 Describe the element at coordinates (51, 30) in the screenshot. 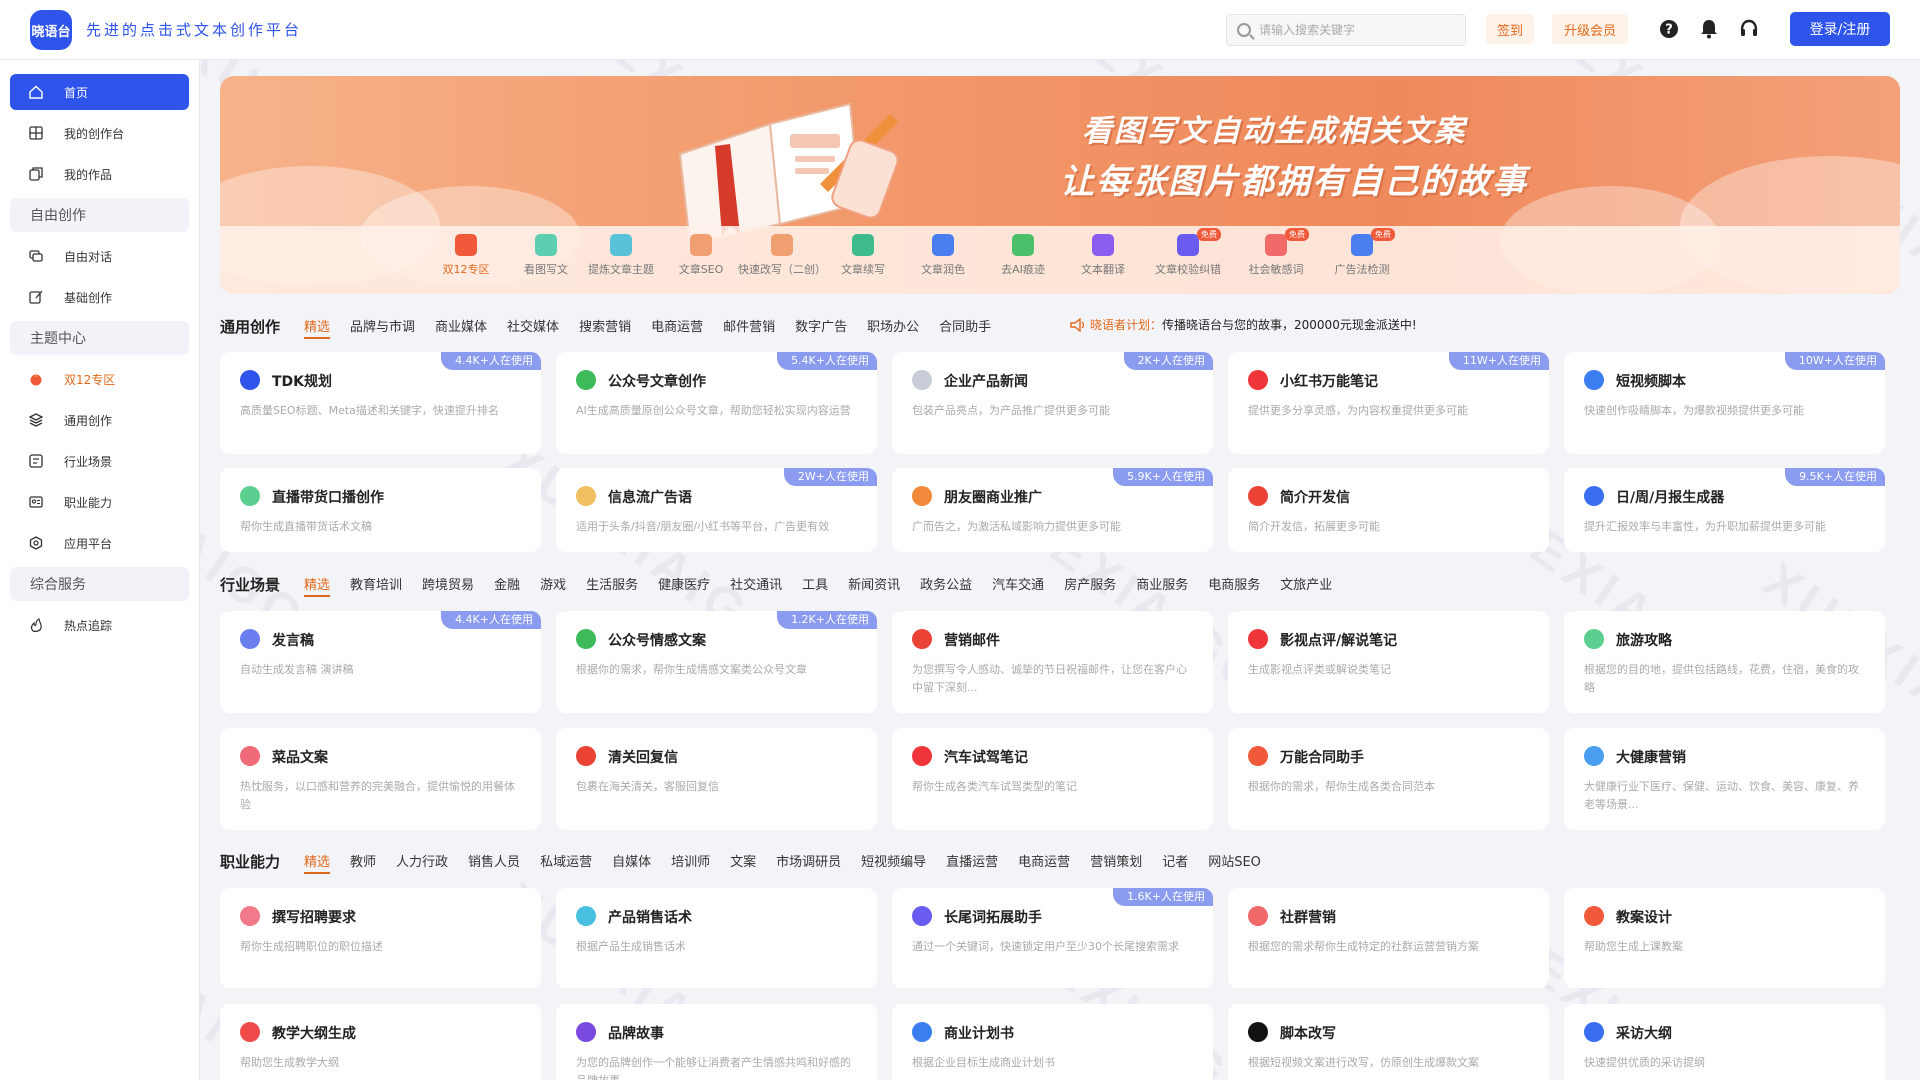

I see `site-logo: 晓语台` at that location.